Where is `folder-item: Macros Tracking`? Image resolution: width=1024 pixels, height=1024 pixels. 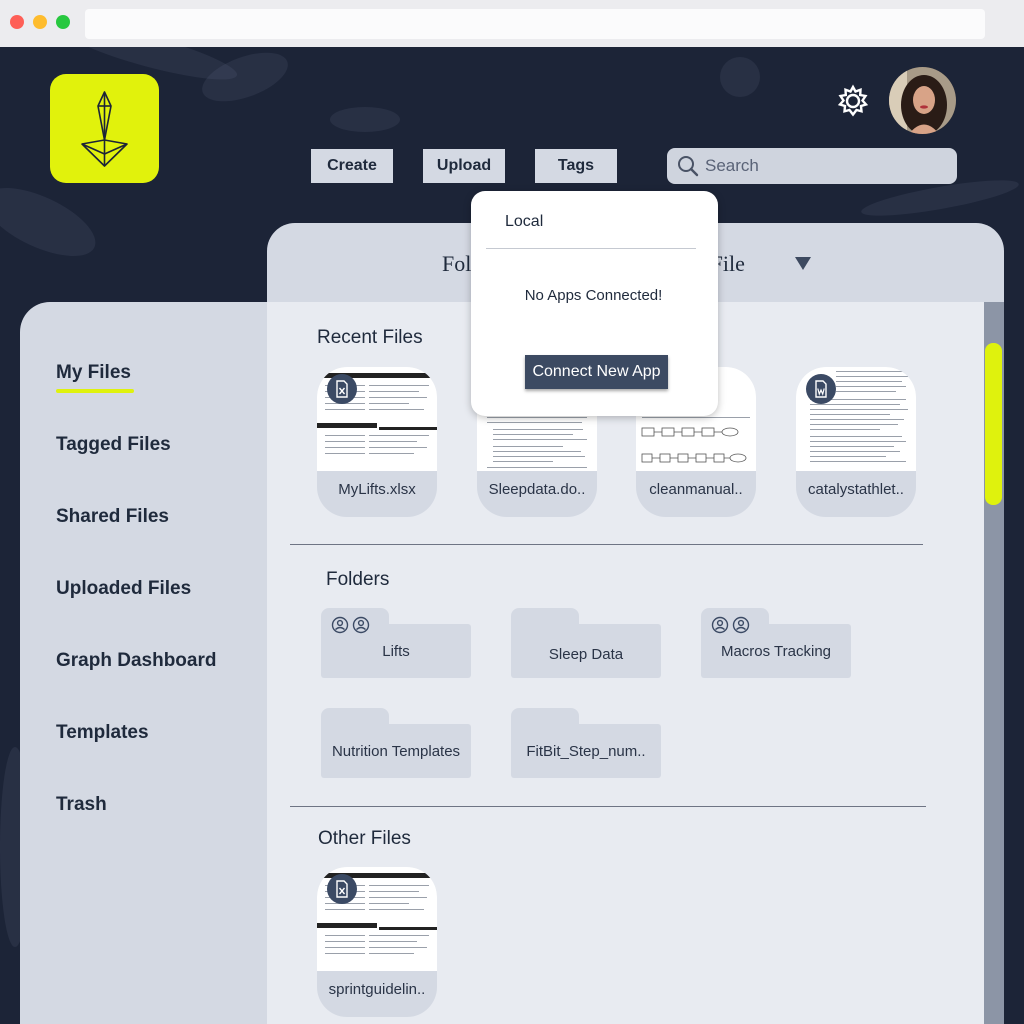
folder-item: Macros Tracking is located at coordinates (776, 643).